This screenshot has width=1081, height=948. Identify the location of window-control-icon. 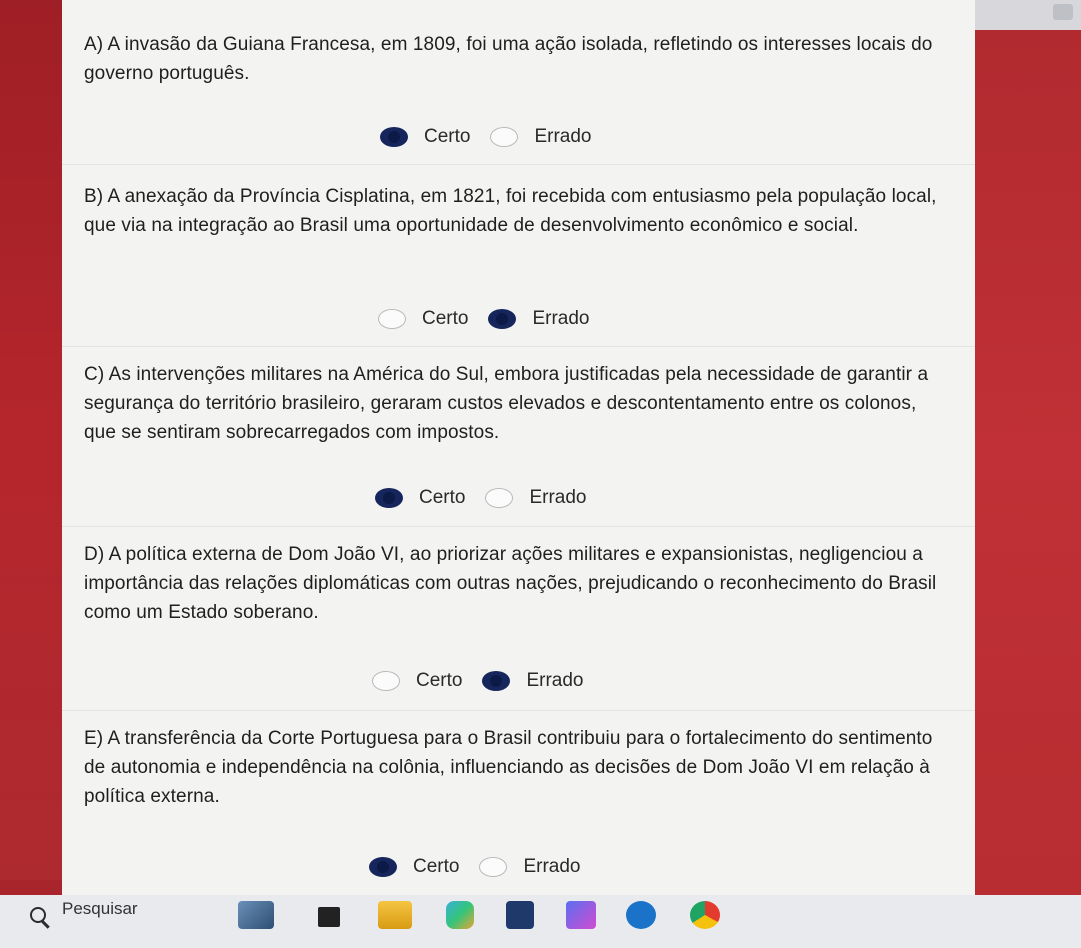
(1063, 12).